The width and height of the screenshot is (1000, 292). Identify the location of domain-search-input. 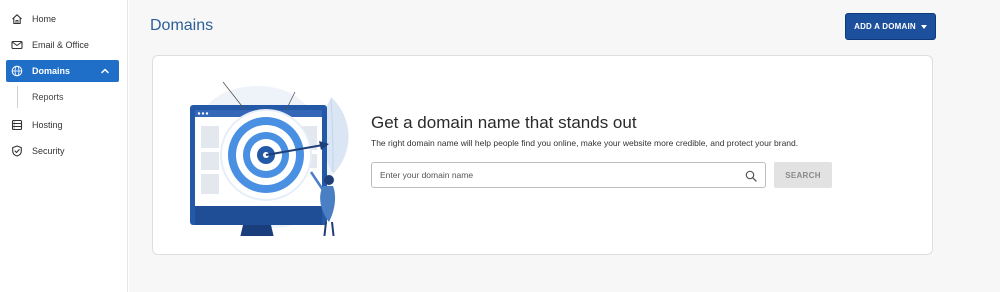
(552, 175).